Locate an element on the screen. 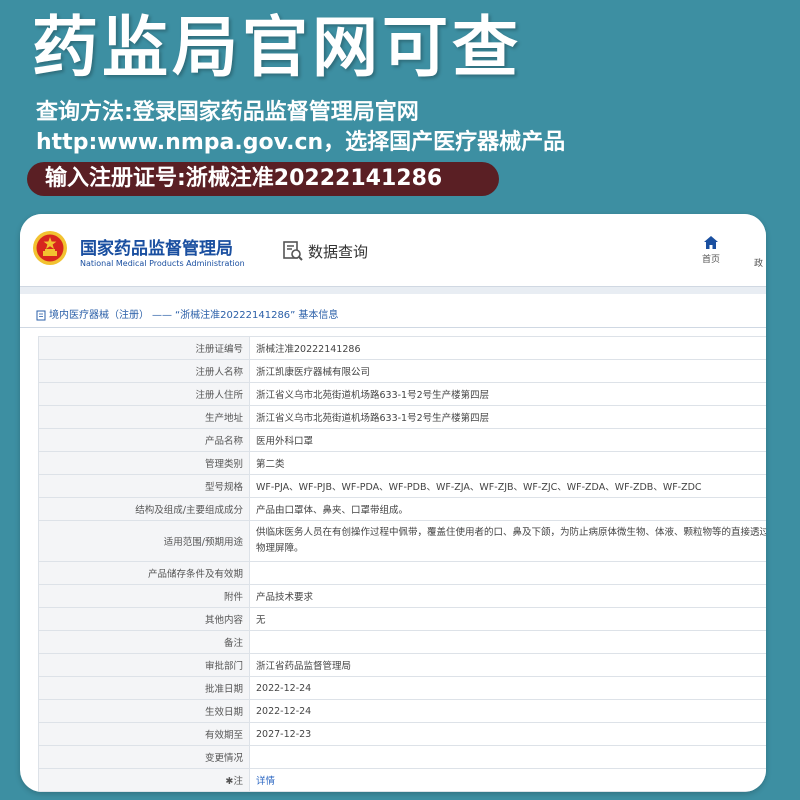 The image size is (800, 800). breadcrumb-record: “浙械注准20222141286” is located at coordinates (235, 315).